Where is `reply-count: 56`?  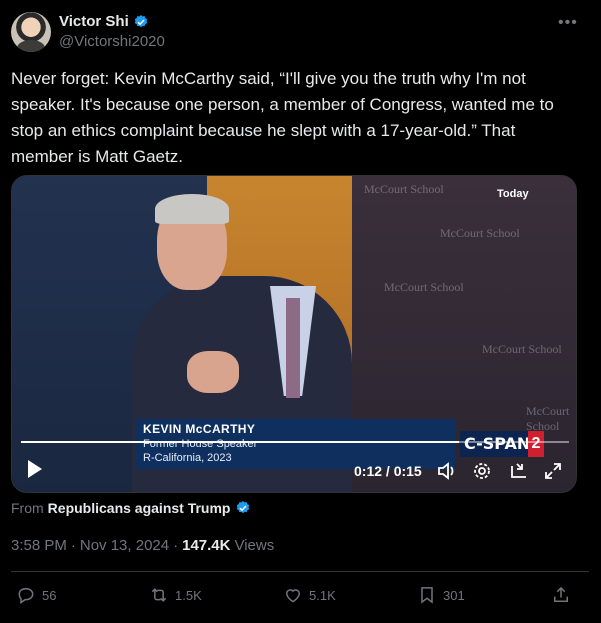
reply-count: 56 is located at coordinates (49, 595).